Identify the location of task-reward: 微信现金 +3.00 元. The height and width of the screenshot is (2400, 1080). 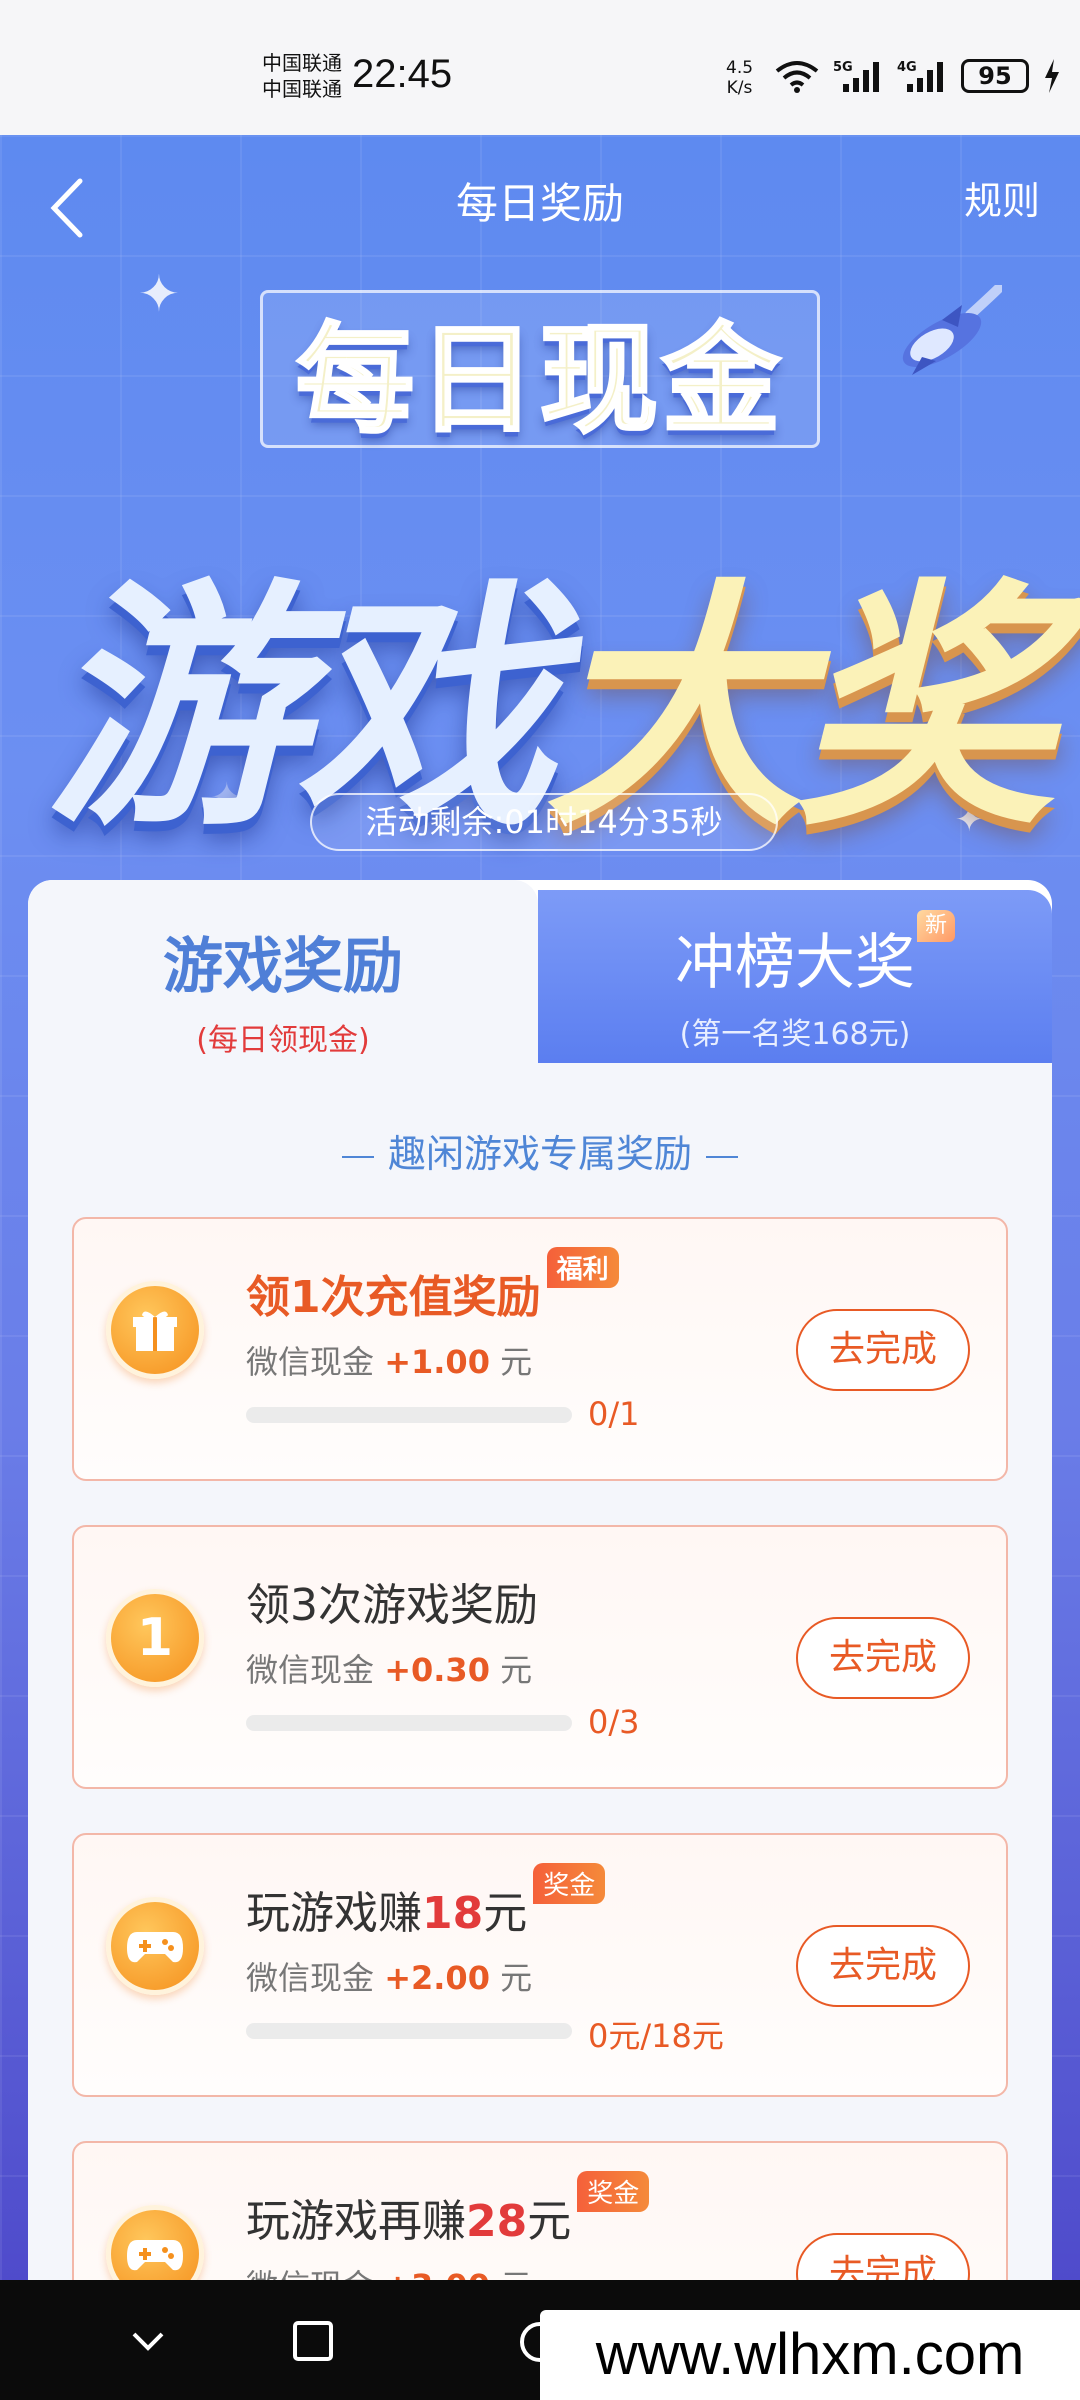
(389, 2270).